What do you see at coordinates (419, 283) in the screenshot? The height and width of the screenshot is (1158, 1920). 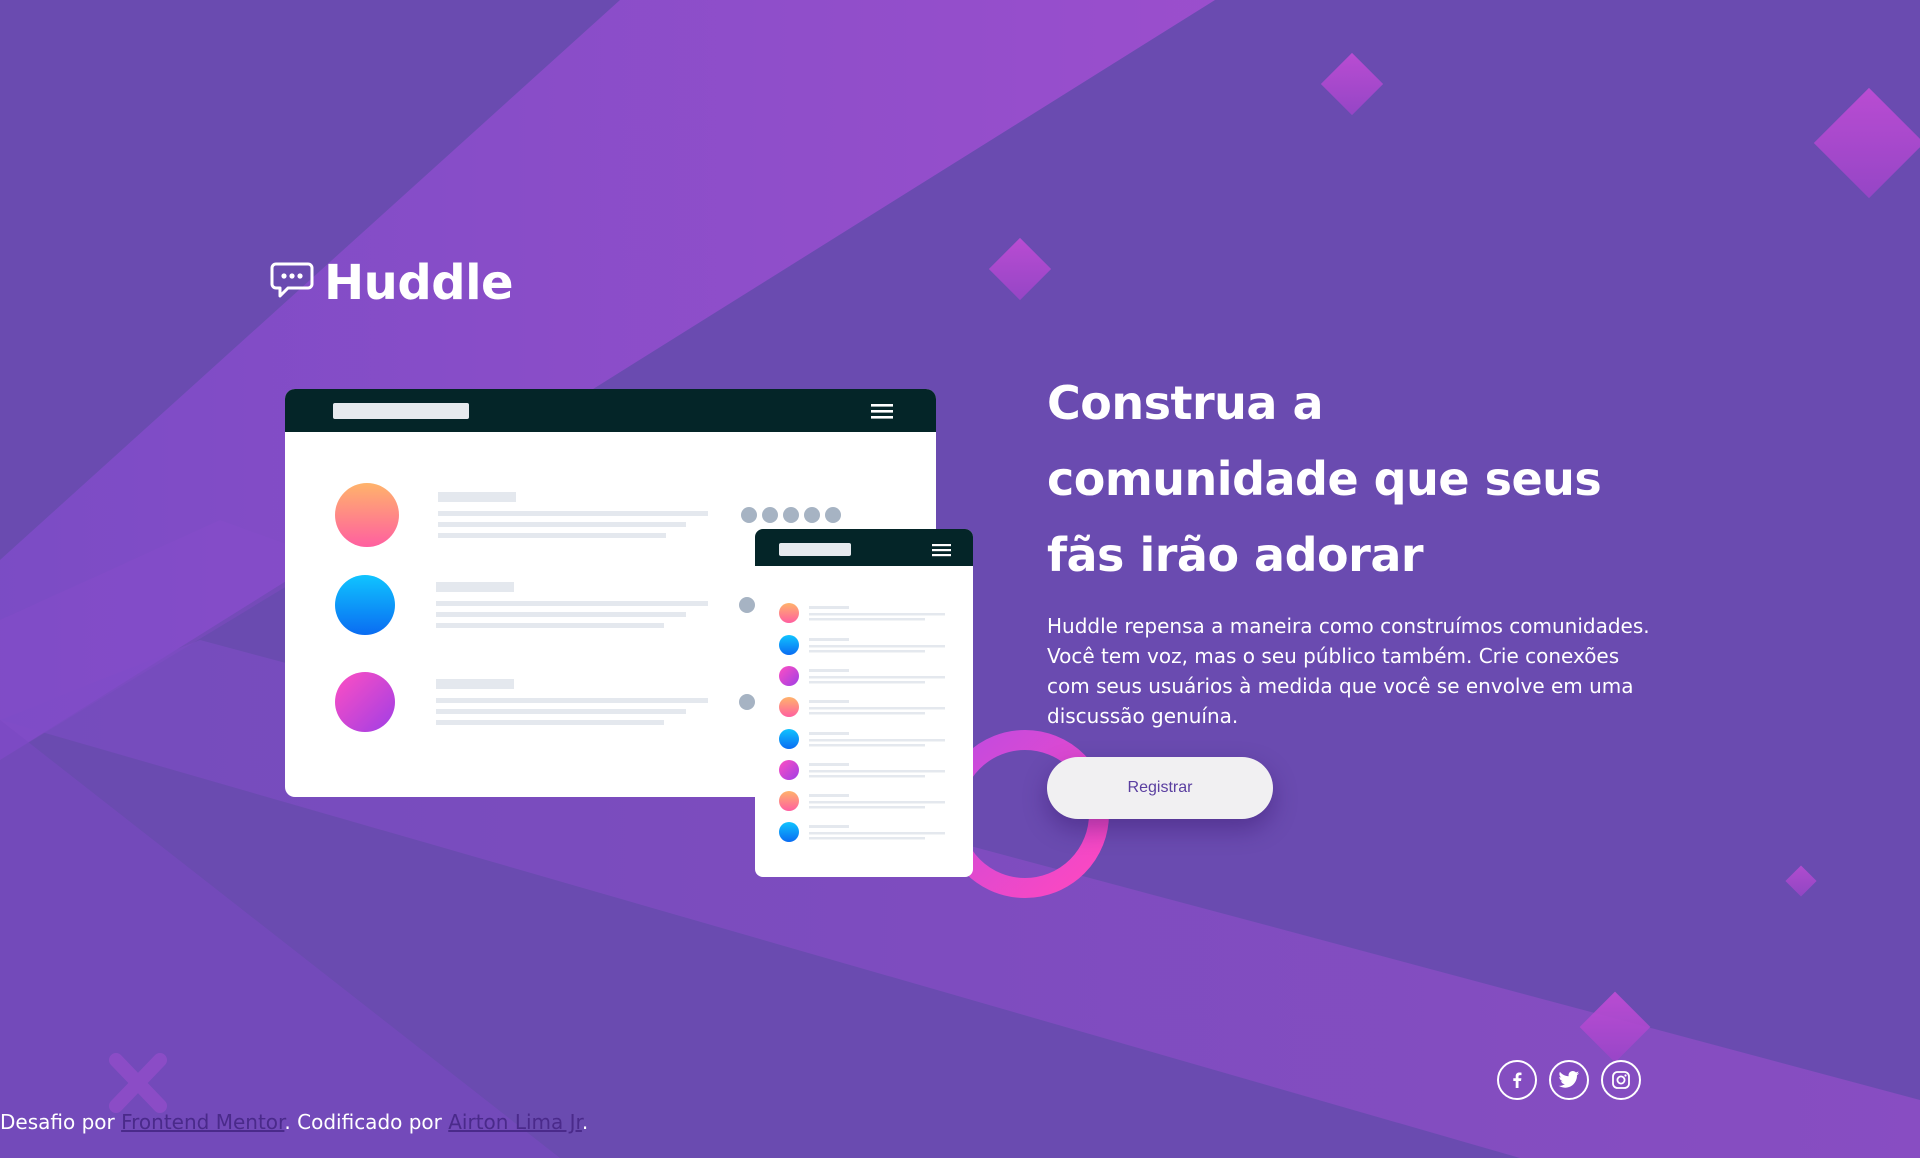 I see `brand-name: Huddle` at bounding box center [419, 283].